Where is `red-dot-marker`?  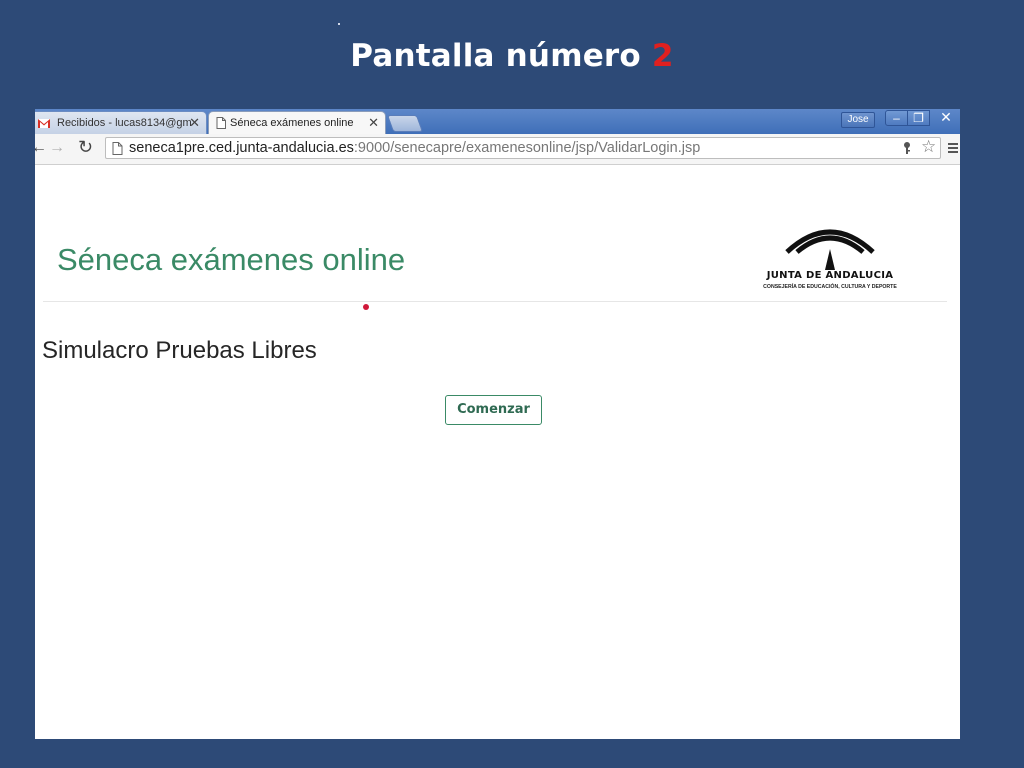 red-dot-marker is located at coordinates (366, 307).